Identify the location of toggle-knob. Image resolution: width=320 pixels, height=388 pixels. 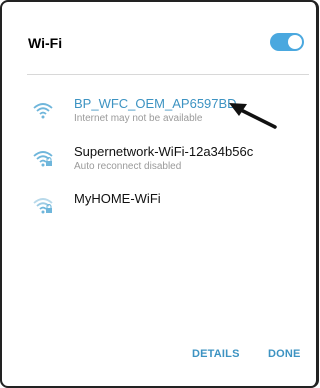
(295, 42).